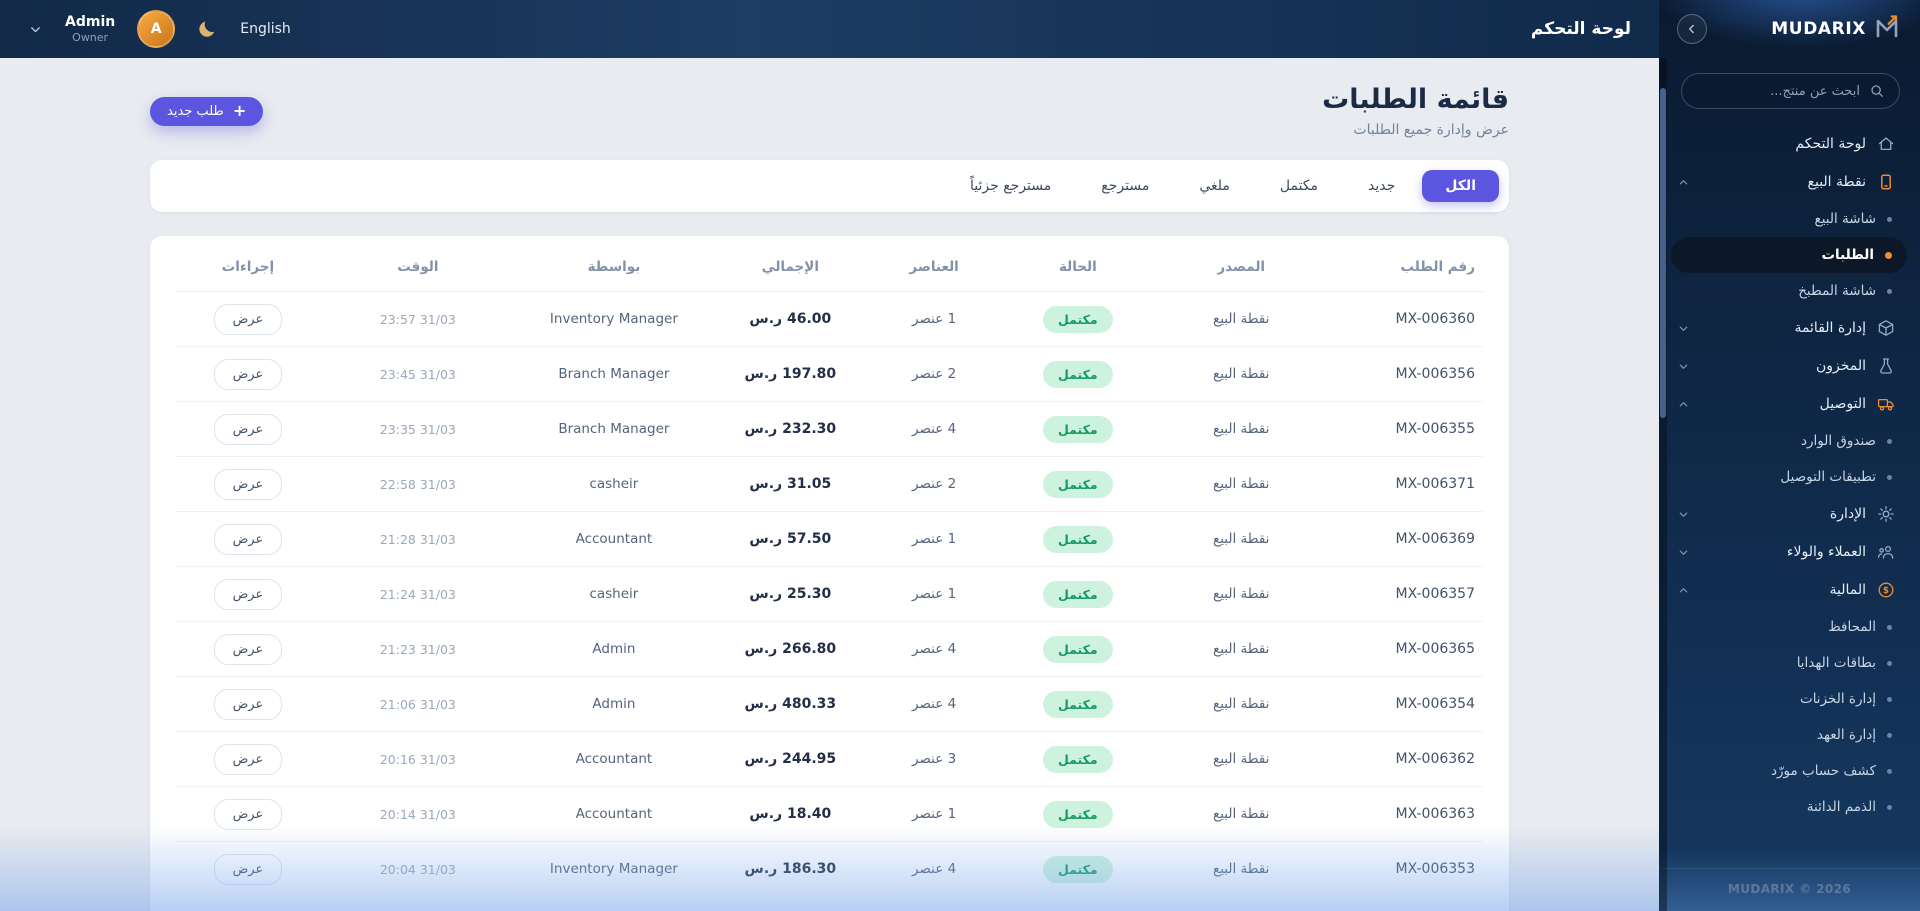  What do you see at coordinates (790, 374) in the screenshot?
I see `order-total-cell: 197.80 ر.س` at bounding box center [790, 374].